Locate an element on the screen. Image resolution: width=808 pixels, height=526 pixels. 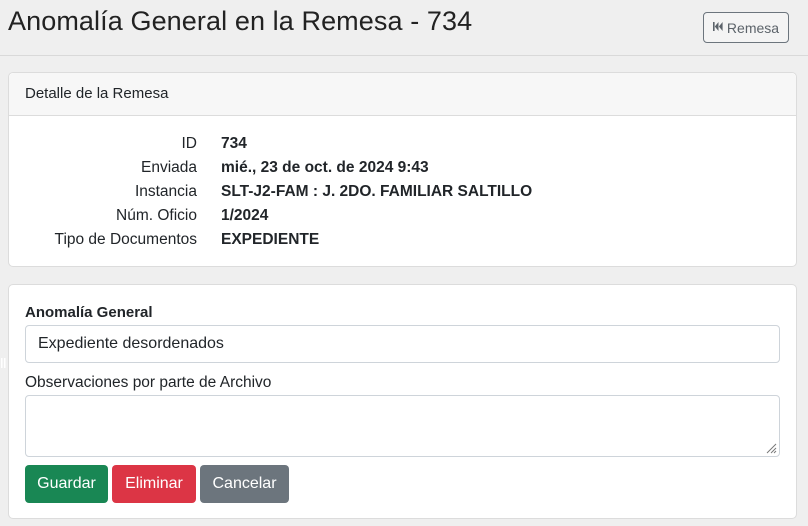
detail-label: Enviada is located at coordinates (168, 167).